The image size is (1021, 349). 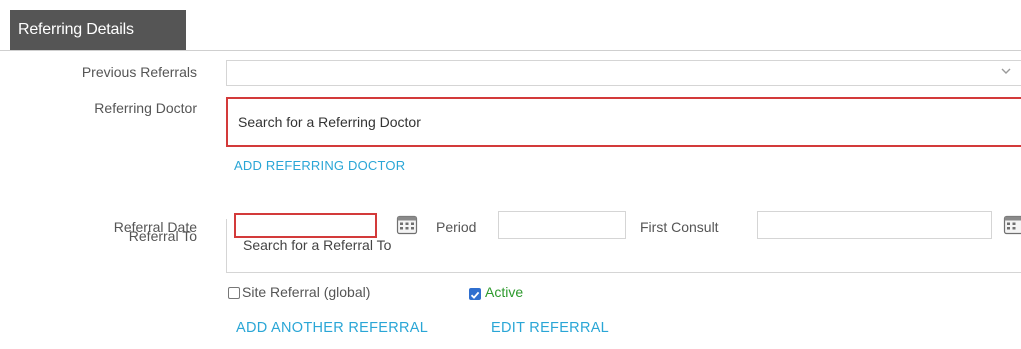 I want to click on add-referring-doctor-link: ADD REFERRING DOCTOR, so click(x=319, y=165).